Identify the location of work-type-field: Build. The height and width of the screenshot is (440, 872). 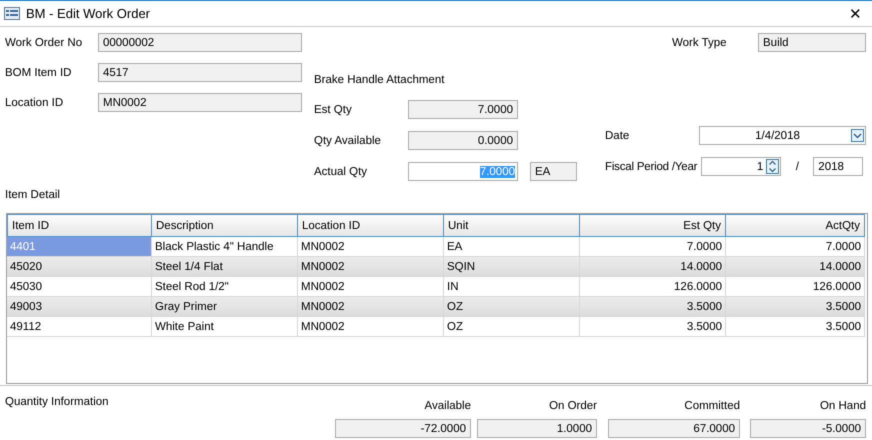
(812, 42).